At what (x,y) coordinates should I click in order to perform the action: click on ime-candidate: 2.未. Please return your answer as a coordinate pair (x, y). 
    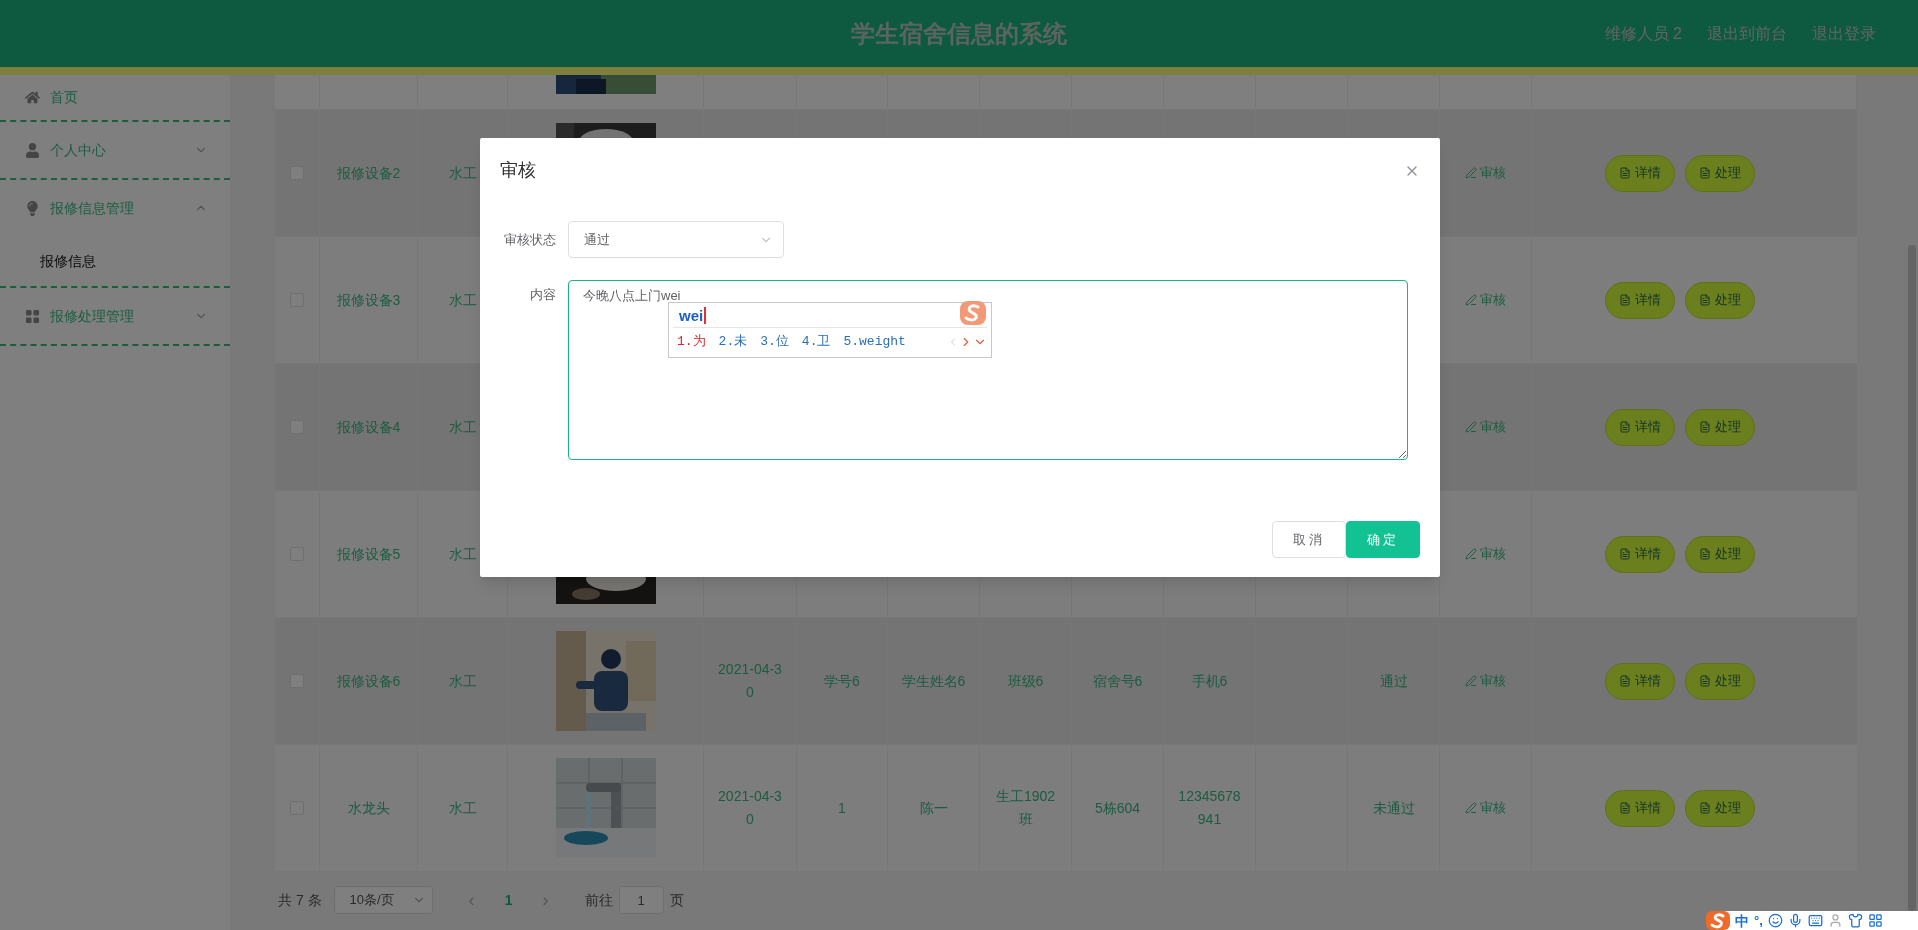
    Looking at the image, I should click on (733, 342).